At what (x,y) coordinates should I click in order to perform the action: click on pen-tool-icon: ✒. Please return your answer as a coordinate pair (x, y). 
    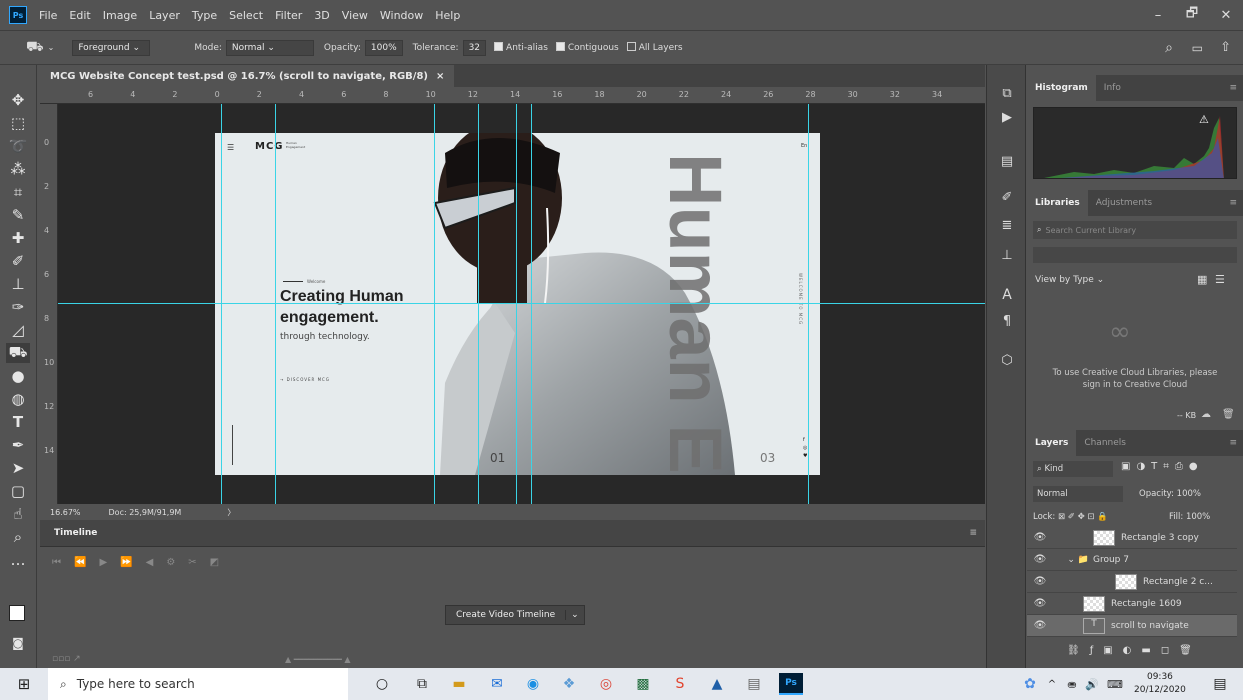
    Looking at the image, I should click on (18, 445).